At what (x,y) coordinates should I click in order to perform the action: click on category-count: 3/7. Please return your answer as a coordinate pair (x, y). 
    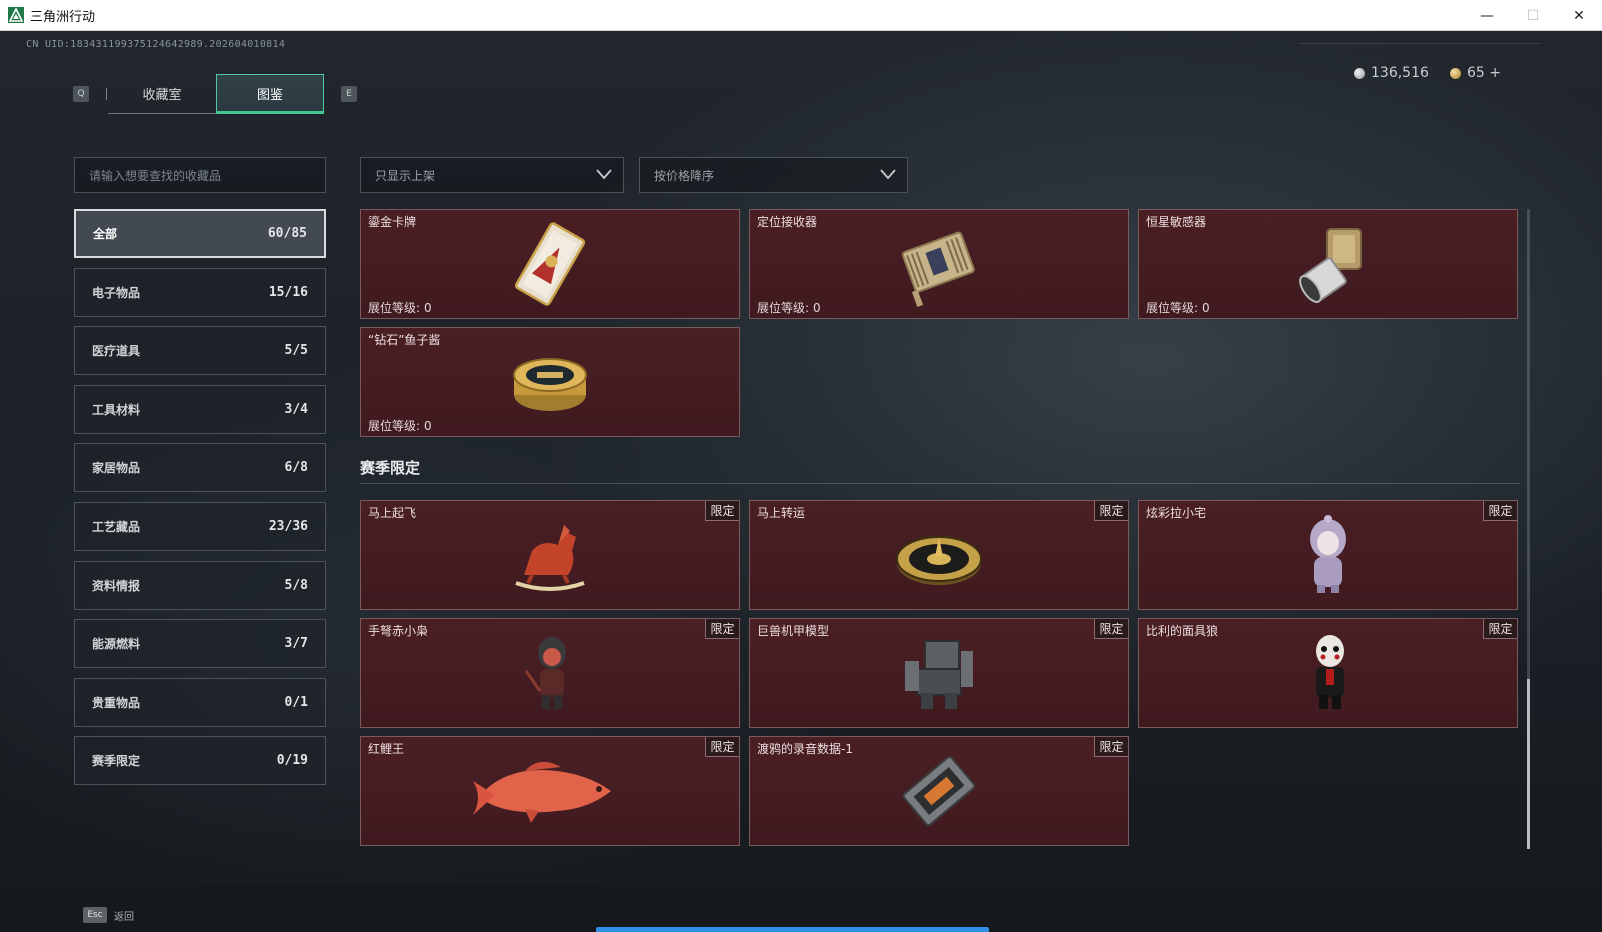
    Looking at the image, I should click on (296, 644).